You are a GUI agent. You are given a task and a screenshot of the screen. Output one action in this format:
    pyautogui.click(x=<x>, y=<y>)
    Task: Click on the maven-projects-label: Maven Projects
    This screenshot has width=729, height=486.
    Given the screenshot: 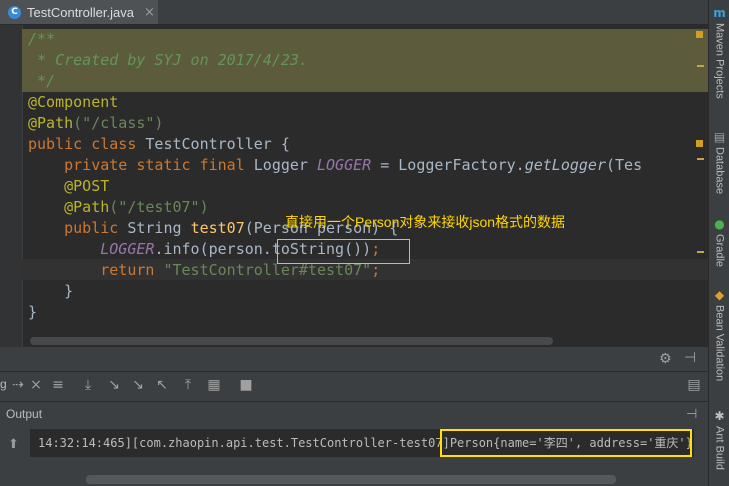 What is the action you would take?
    pyautogui.click(x=719, y=61)
    